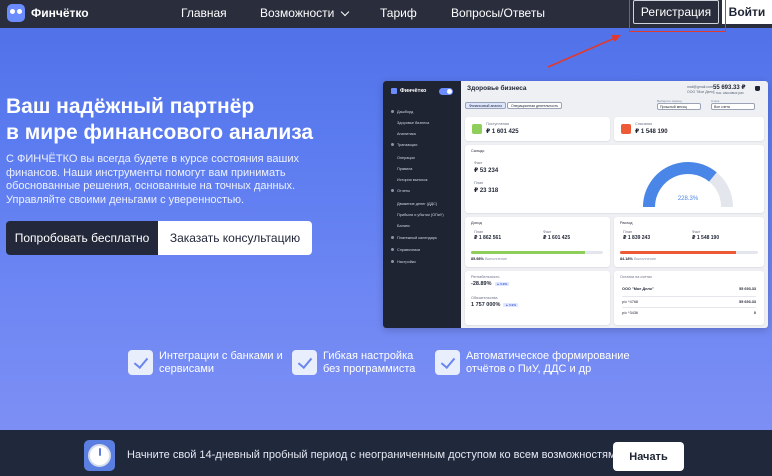 The height and width of the screenshot is (476, 772). What do you see at coordinates (484, 298) in the screenshot?
I see `obligations-label: Обязательства` at bounding box center [484, 298].